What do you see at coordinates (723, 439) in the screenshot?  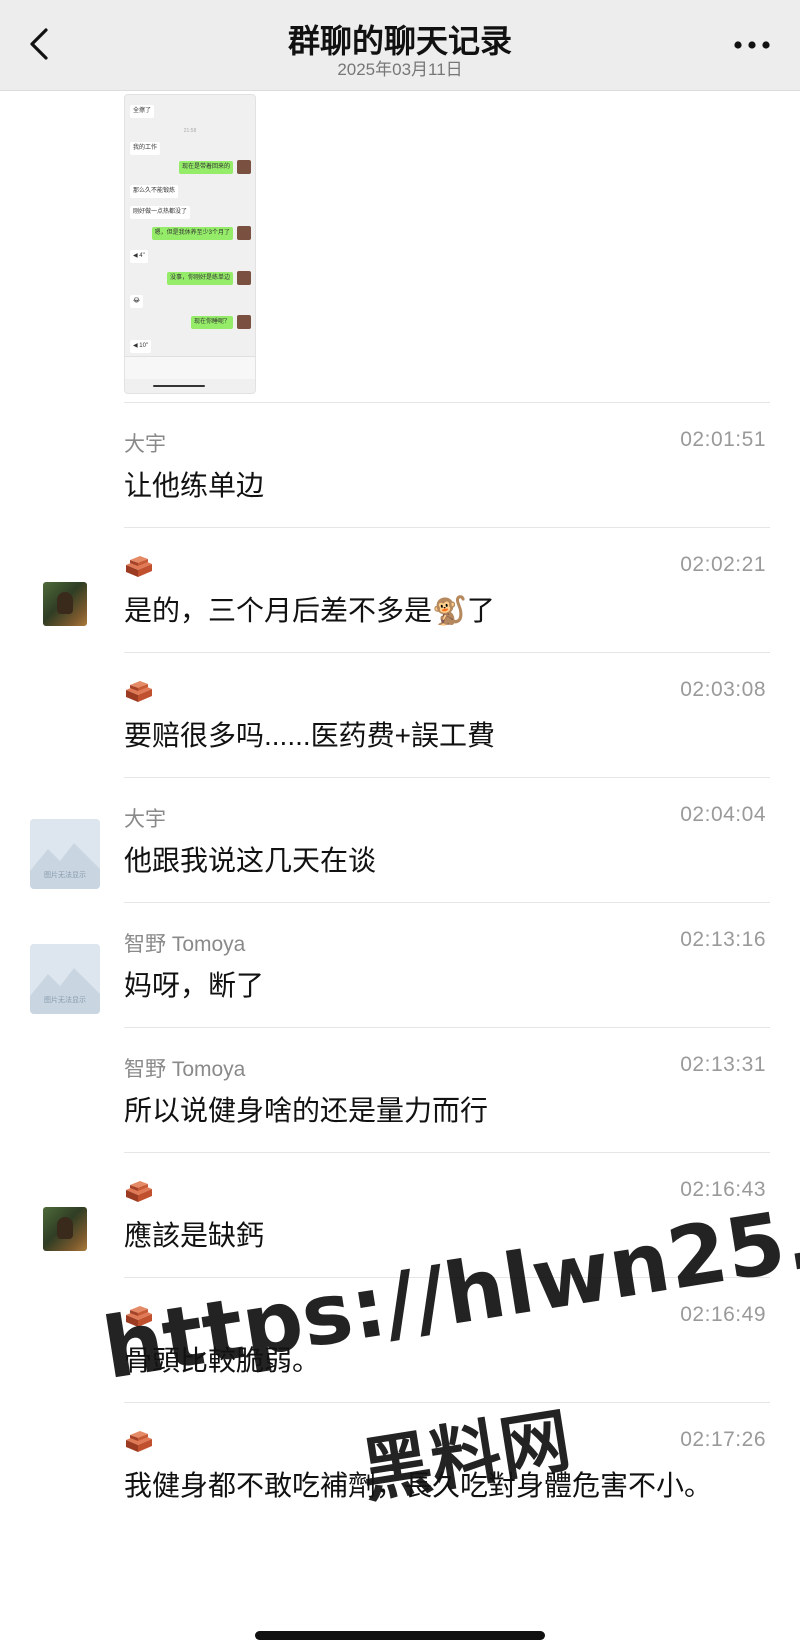 I see `message-timestamp: 02:01:51` at bounding box center [723, 439].